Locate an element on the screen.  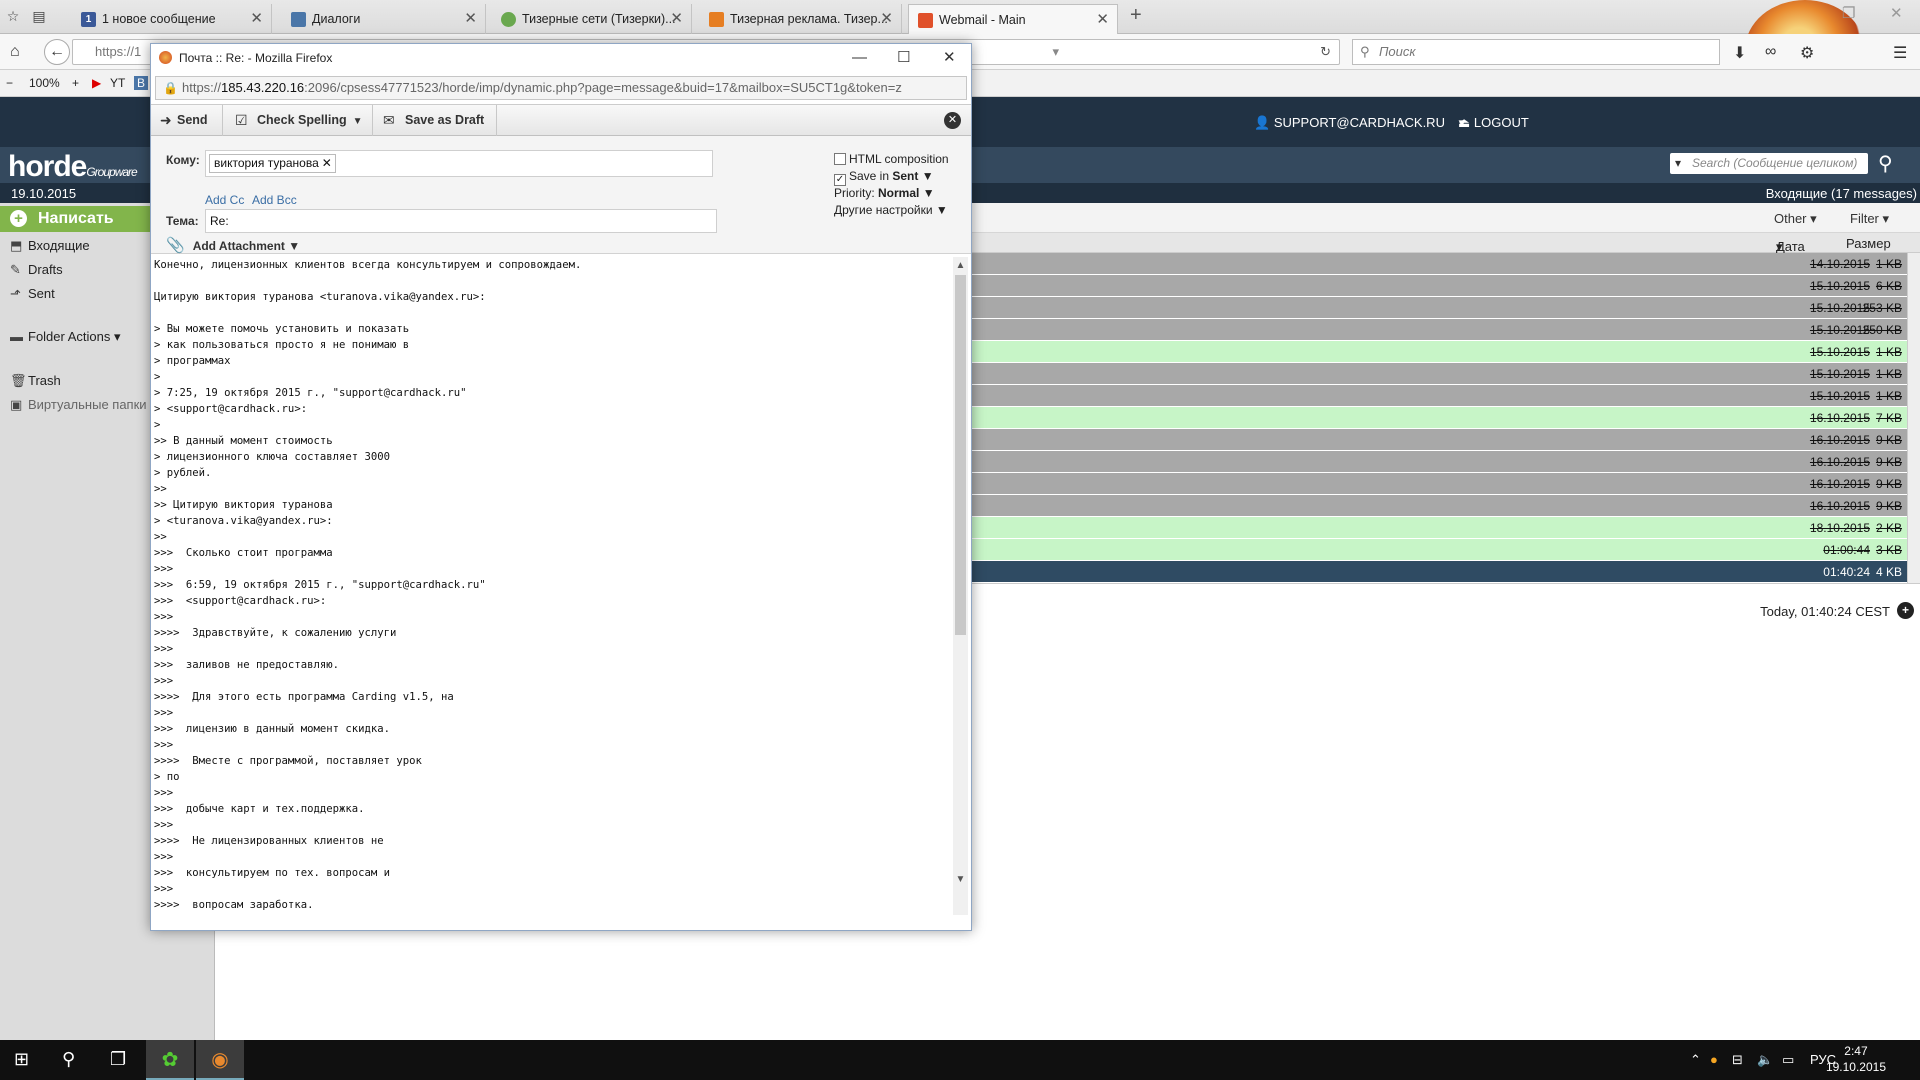
close-window-icon: ✕ is located at coordinates (1896, 13).